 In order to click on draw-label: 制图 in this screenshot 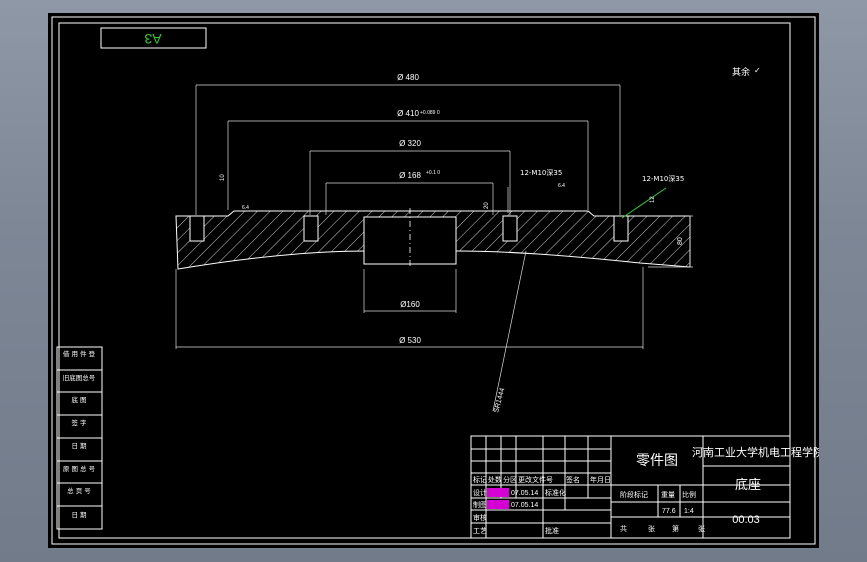, I will do `click(480, 504)`.